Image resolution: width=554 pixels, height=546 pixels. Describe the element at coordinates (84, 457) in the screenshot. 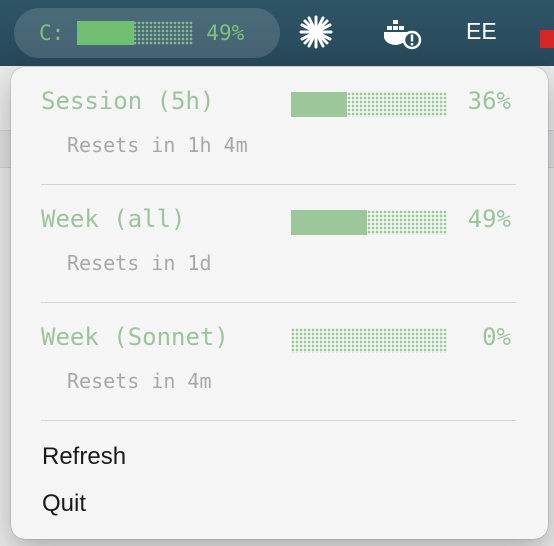

I see `refresh-menu-item: Refresh` at that location.